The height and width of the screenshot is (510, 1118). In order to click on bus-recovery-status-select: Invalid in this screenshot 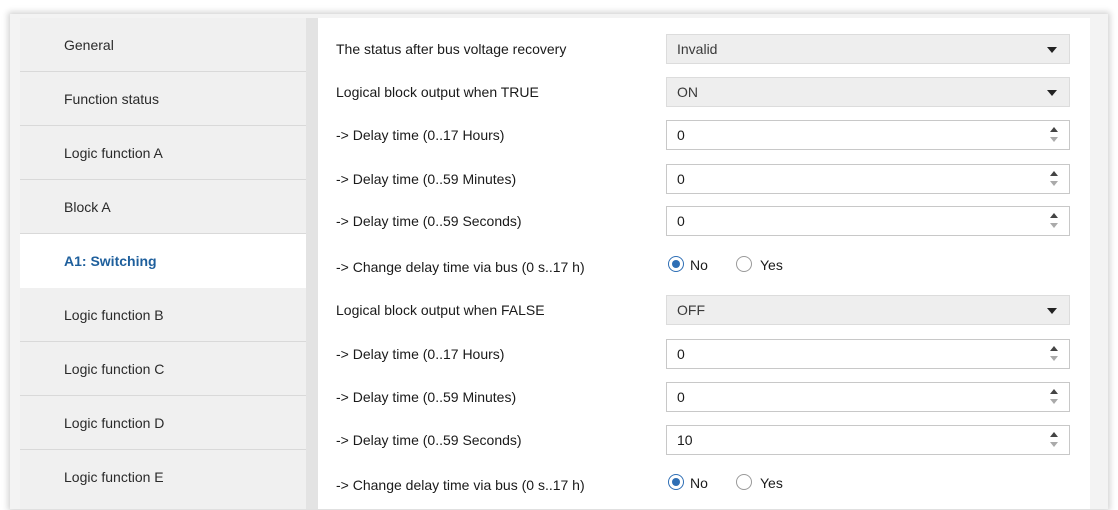, I will do `click(868, 49)`.